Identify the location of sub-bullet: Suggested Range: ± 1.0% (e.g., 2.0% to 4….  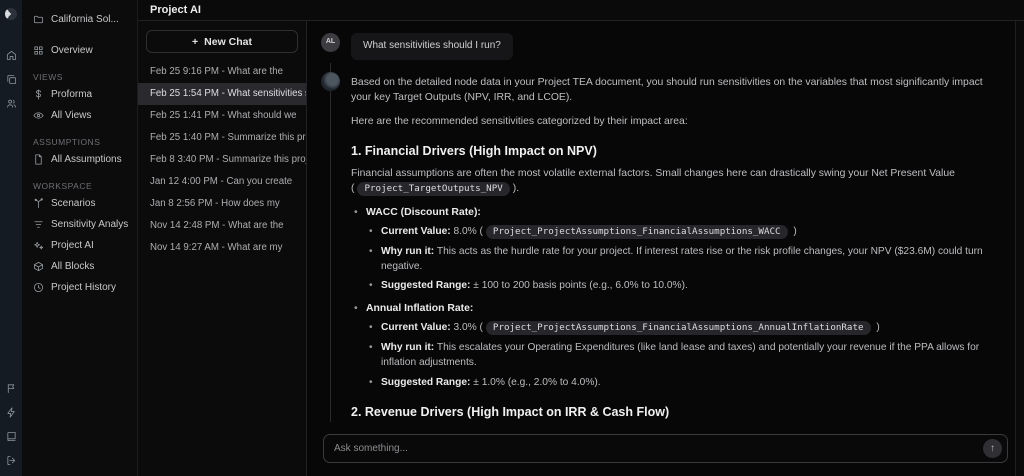
(680, 383).